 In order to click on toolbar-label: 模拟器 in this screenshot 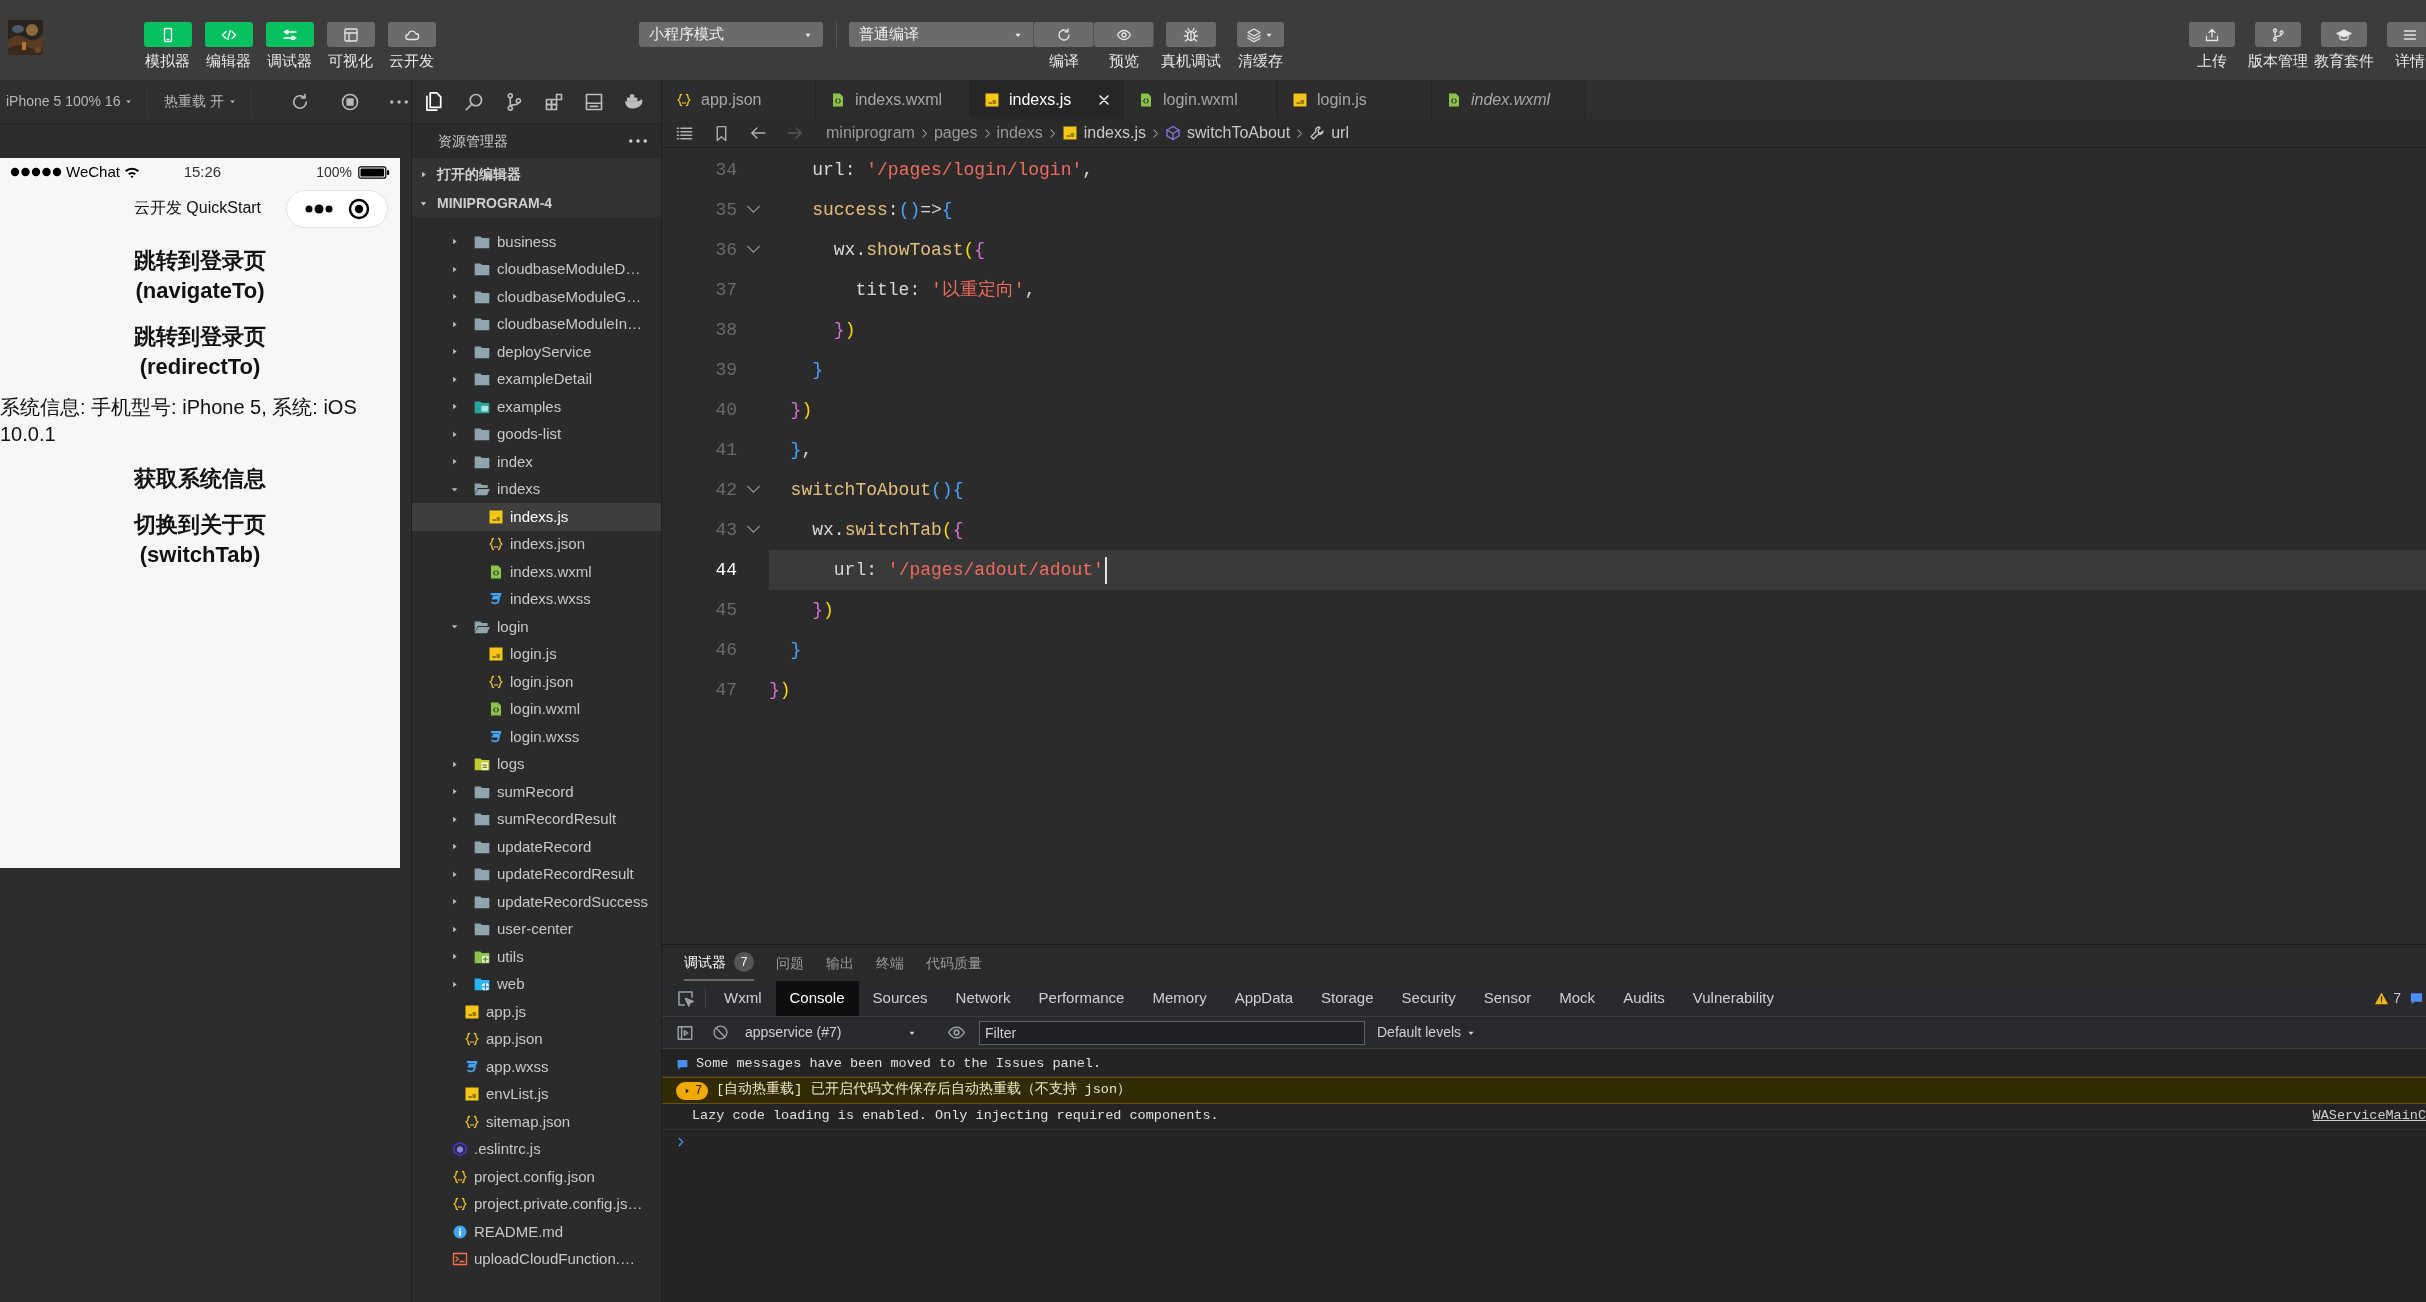, I will do `click(167, 61)`.